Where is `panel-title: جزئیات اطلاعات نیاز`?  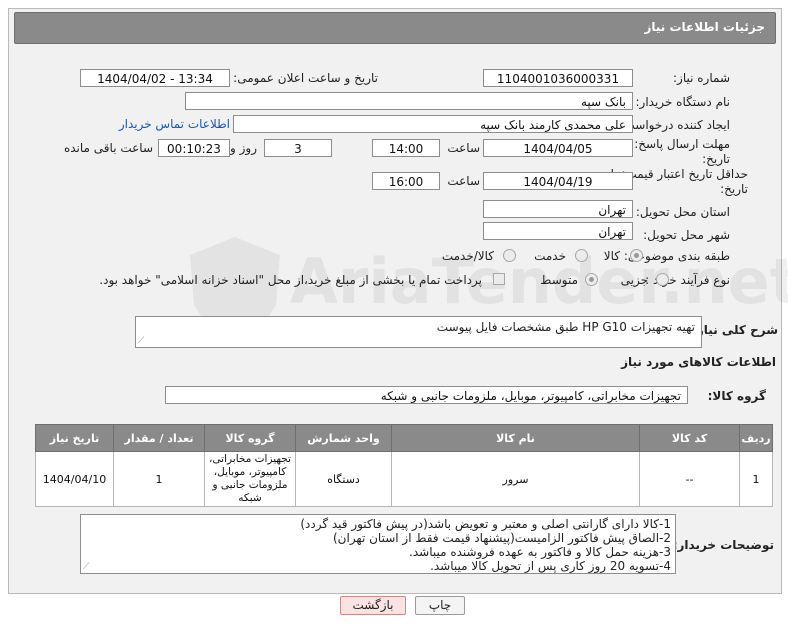 panel-title: جزئیات اطلاعات نیاز is located at coordinates (704, 27).